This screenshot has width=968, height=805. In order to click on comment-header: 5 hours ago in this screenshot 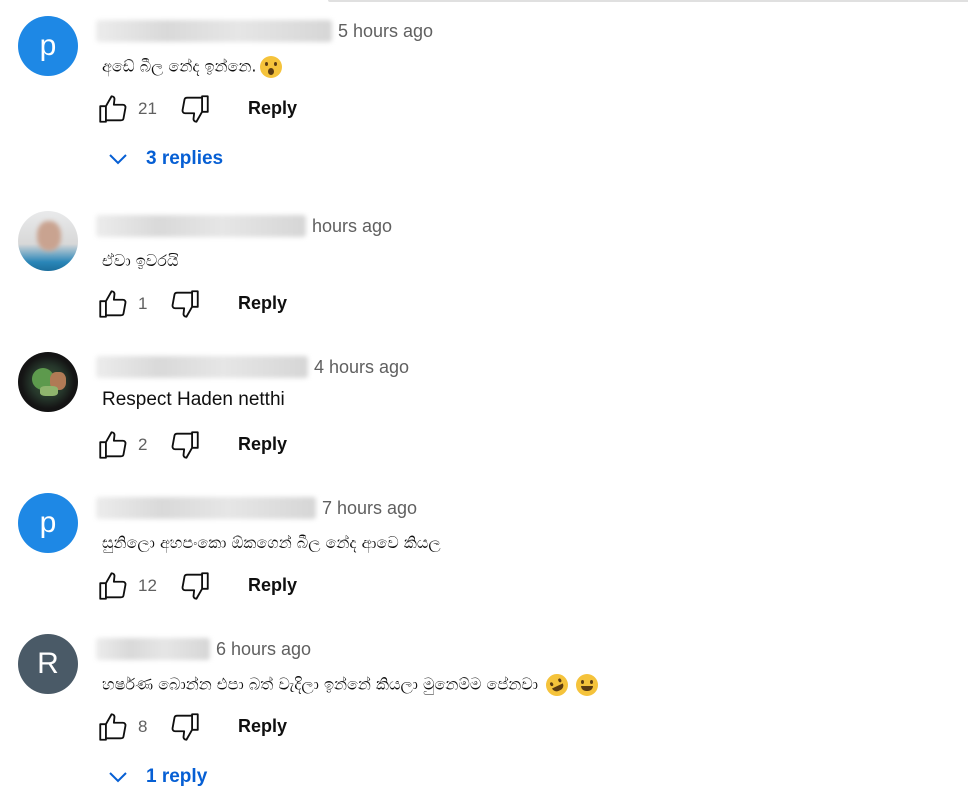, I will do `click(264, 31)`.